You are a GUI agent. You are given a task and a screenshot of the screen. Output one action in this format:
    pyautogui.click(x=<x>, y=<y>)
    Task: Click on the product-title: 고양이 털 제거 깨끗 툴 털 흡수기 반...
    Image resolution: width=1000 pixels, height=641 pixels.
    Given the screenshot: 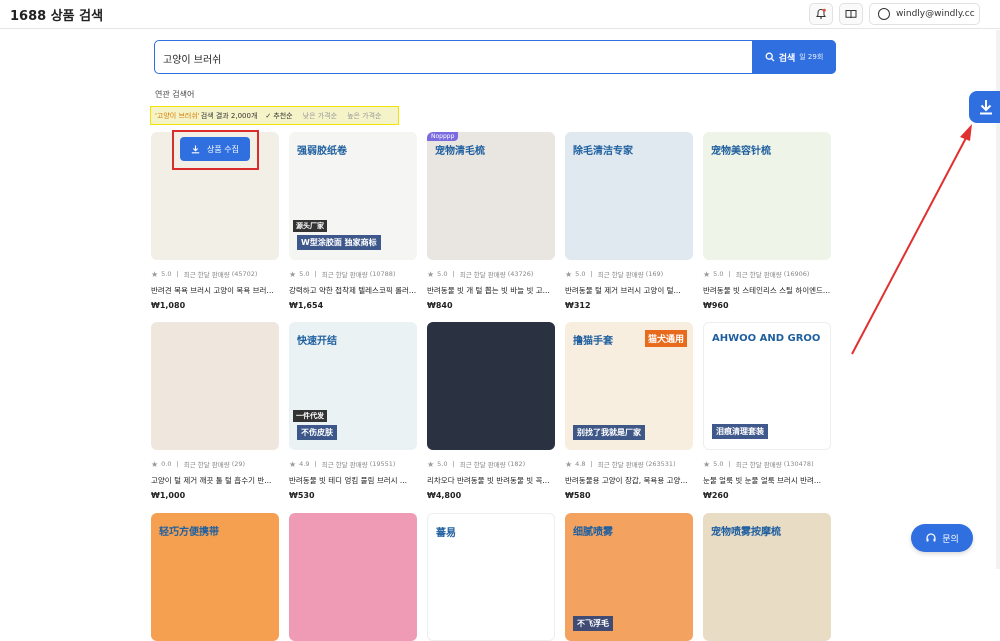 What is the action you would take?
    pyautogui.click(x=215, y=480)
    